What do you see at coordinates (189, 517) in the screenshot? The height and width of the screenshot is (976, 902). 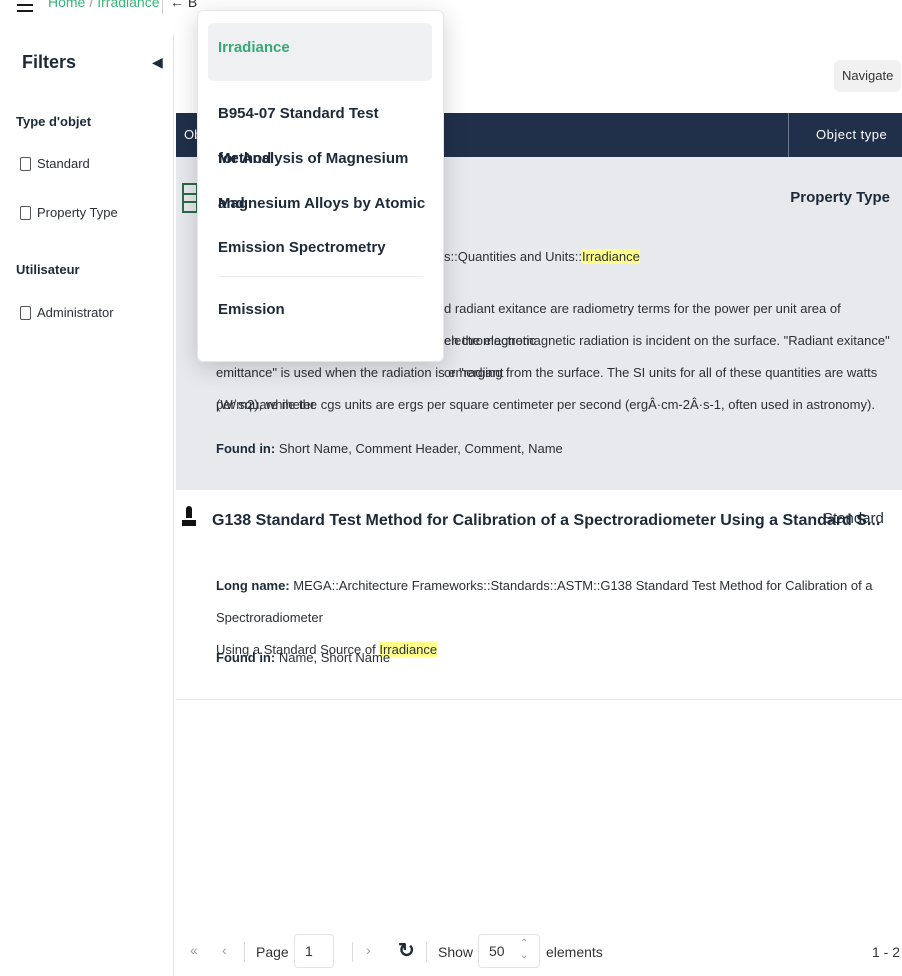 I see `standard-stamp-icon` at bounding box center [189, 517].